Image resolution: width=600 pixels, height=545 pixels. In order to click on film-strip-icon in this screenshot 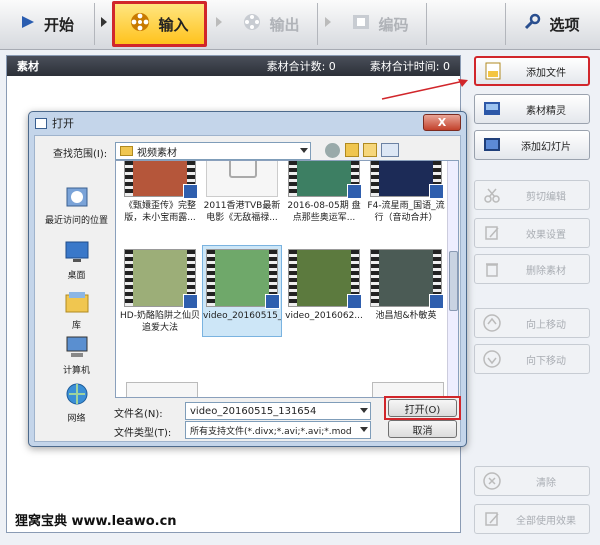, I will do `click(361, 24)`.